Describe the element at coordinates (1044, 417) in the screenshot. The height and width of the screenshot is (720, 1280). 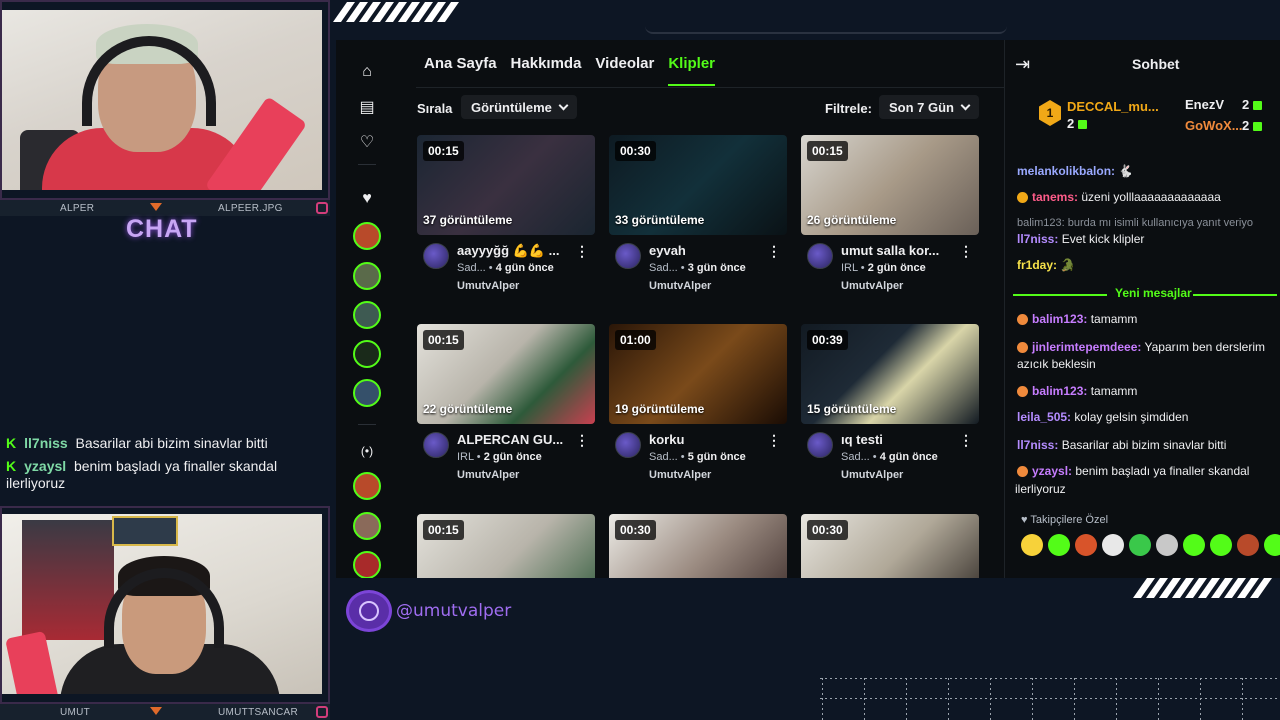
I see `chat-username: leila_505:` at that location.